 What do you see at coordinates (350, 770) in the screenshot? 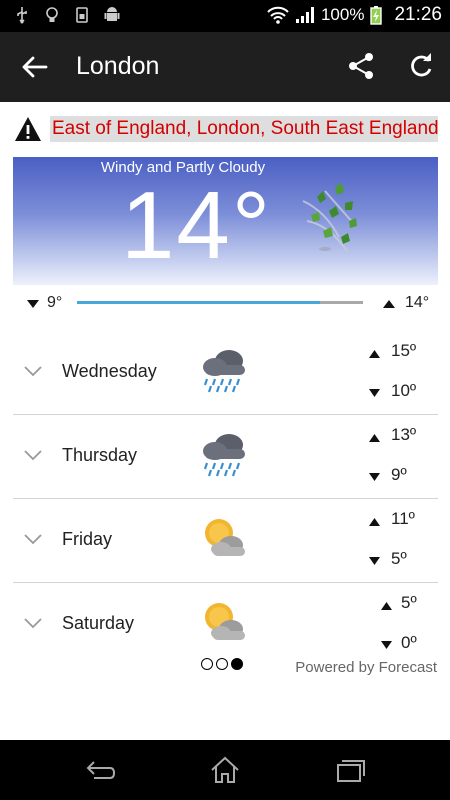
I see `recents-icon` at bounding box center [350, 770].